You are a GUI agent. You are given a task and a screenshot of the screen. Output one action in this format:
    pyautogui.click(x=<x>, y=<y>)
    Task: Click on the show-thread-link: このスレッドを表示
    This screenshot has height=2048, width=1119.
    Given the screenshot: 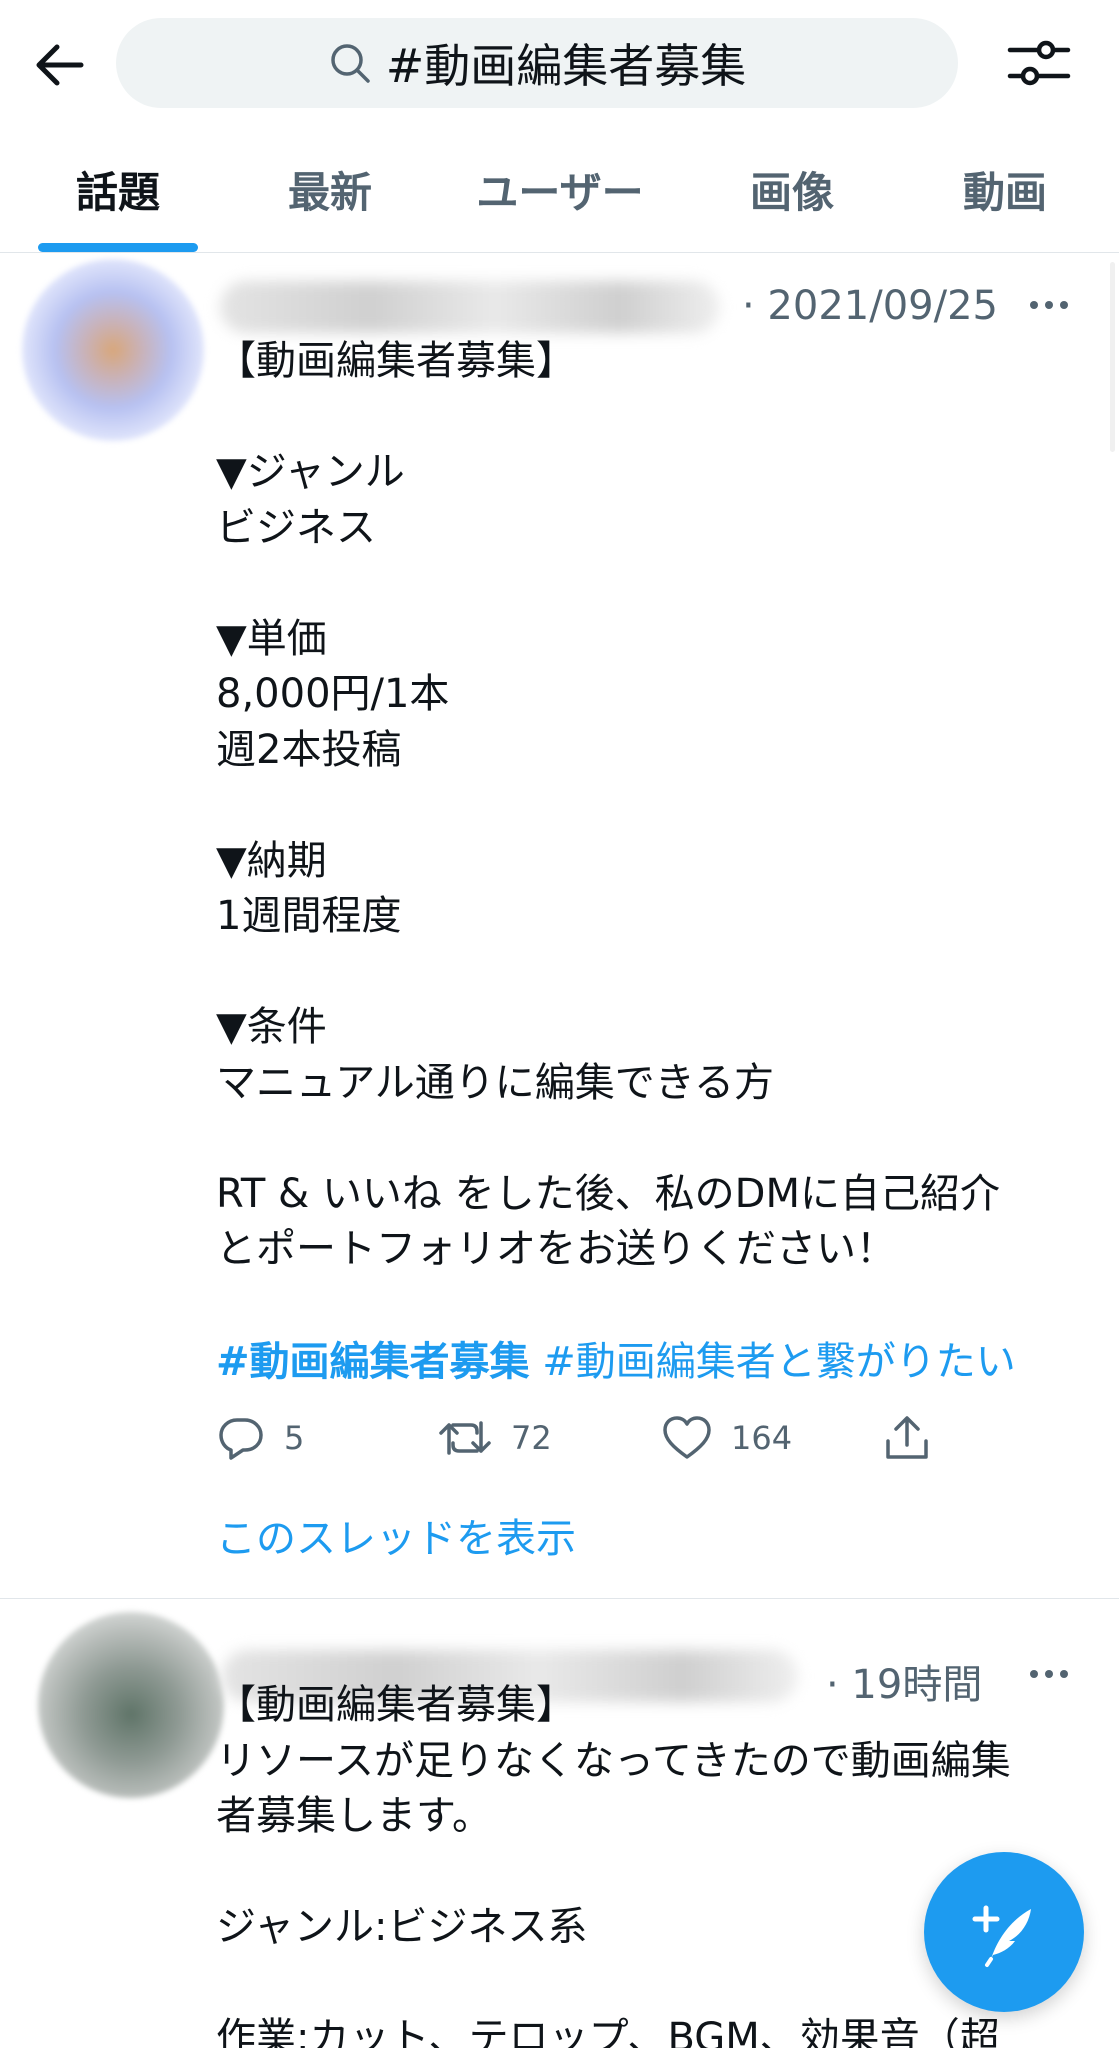 What is the action you would take?
    pyautogui.click(x=396, y=1535)
    